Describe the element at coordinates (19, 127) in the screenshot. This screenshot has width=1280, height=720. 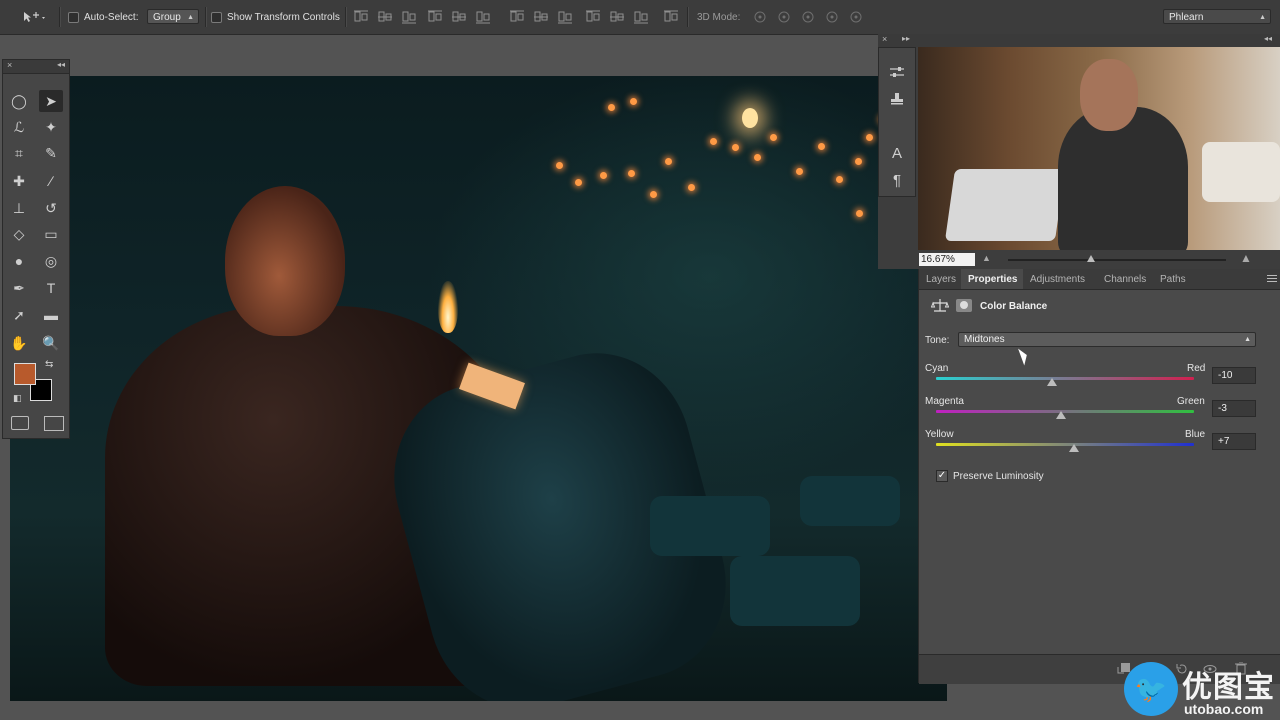
I see `lasso-tool: ℒ` at that location.